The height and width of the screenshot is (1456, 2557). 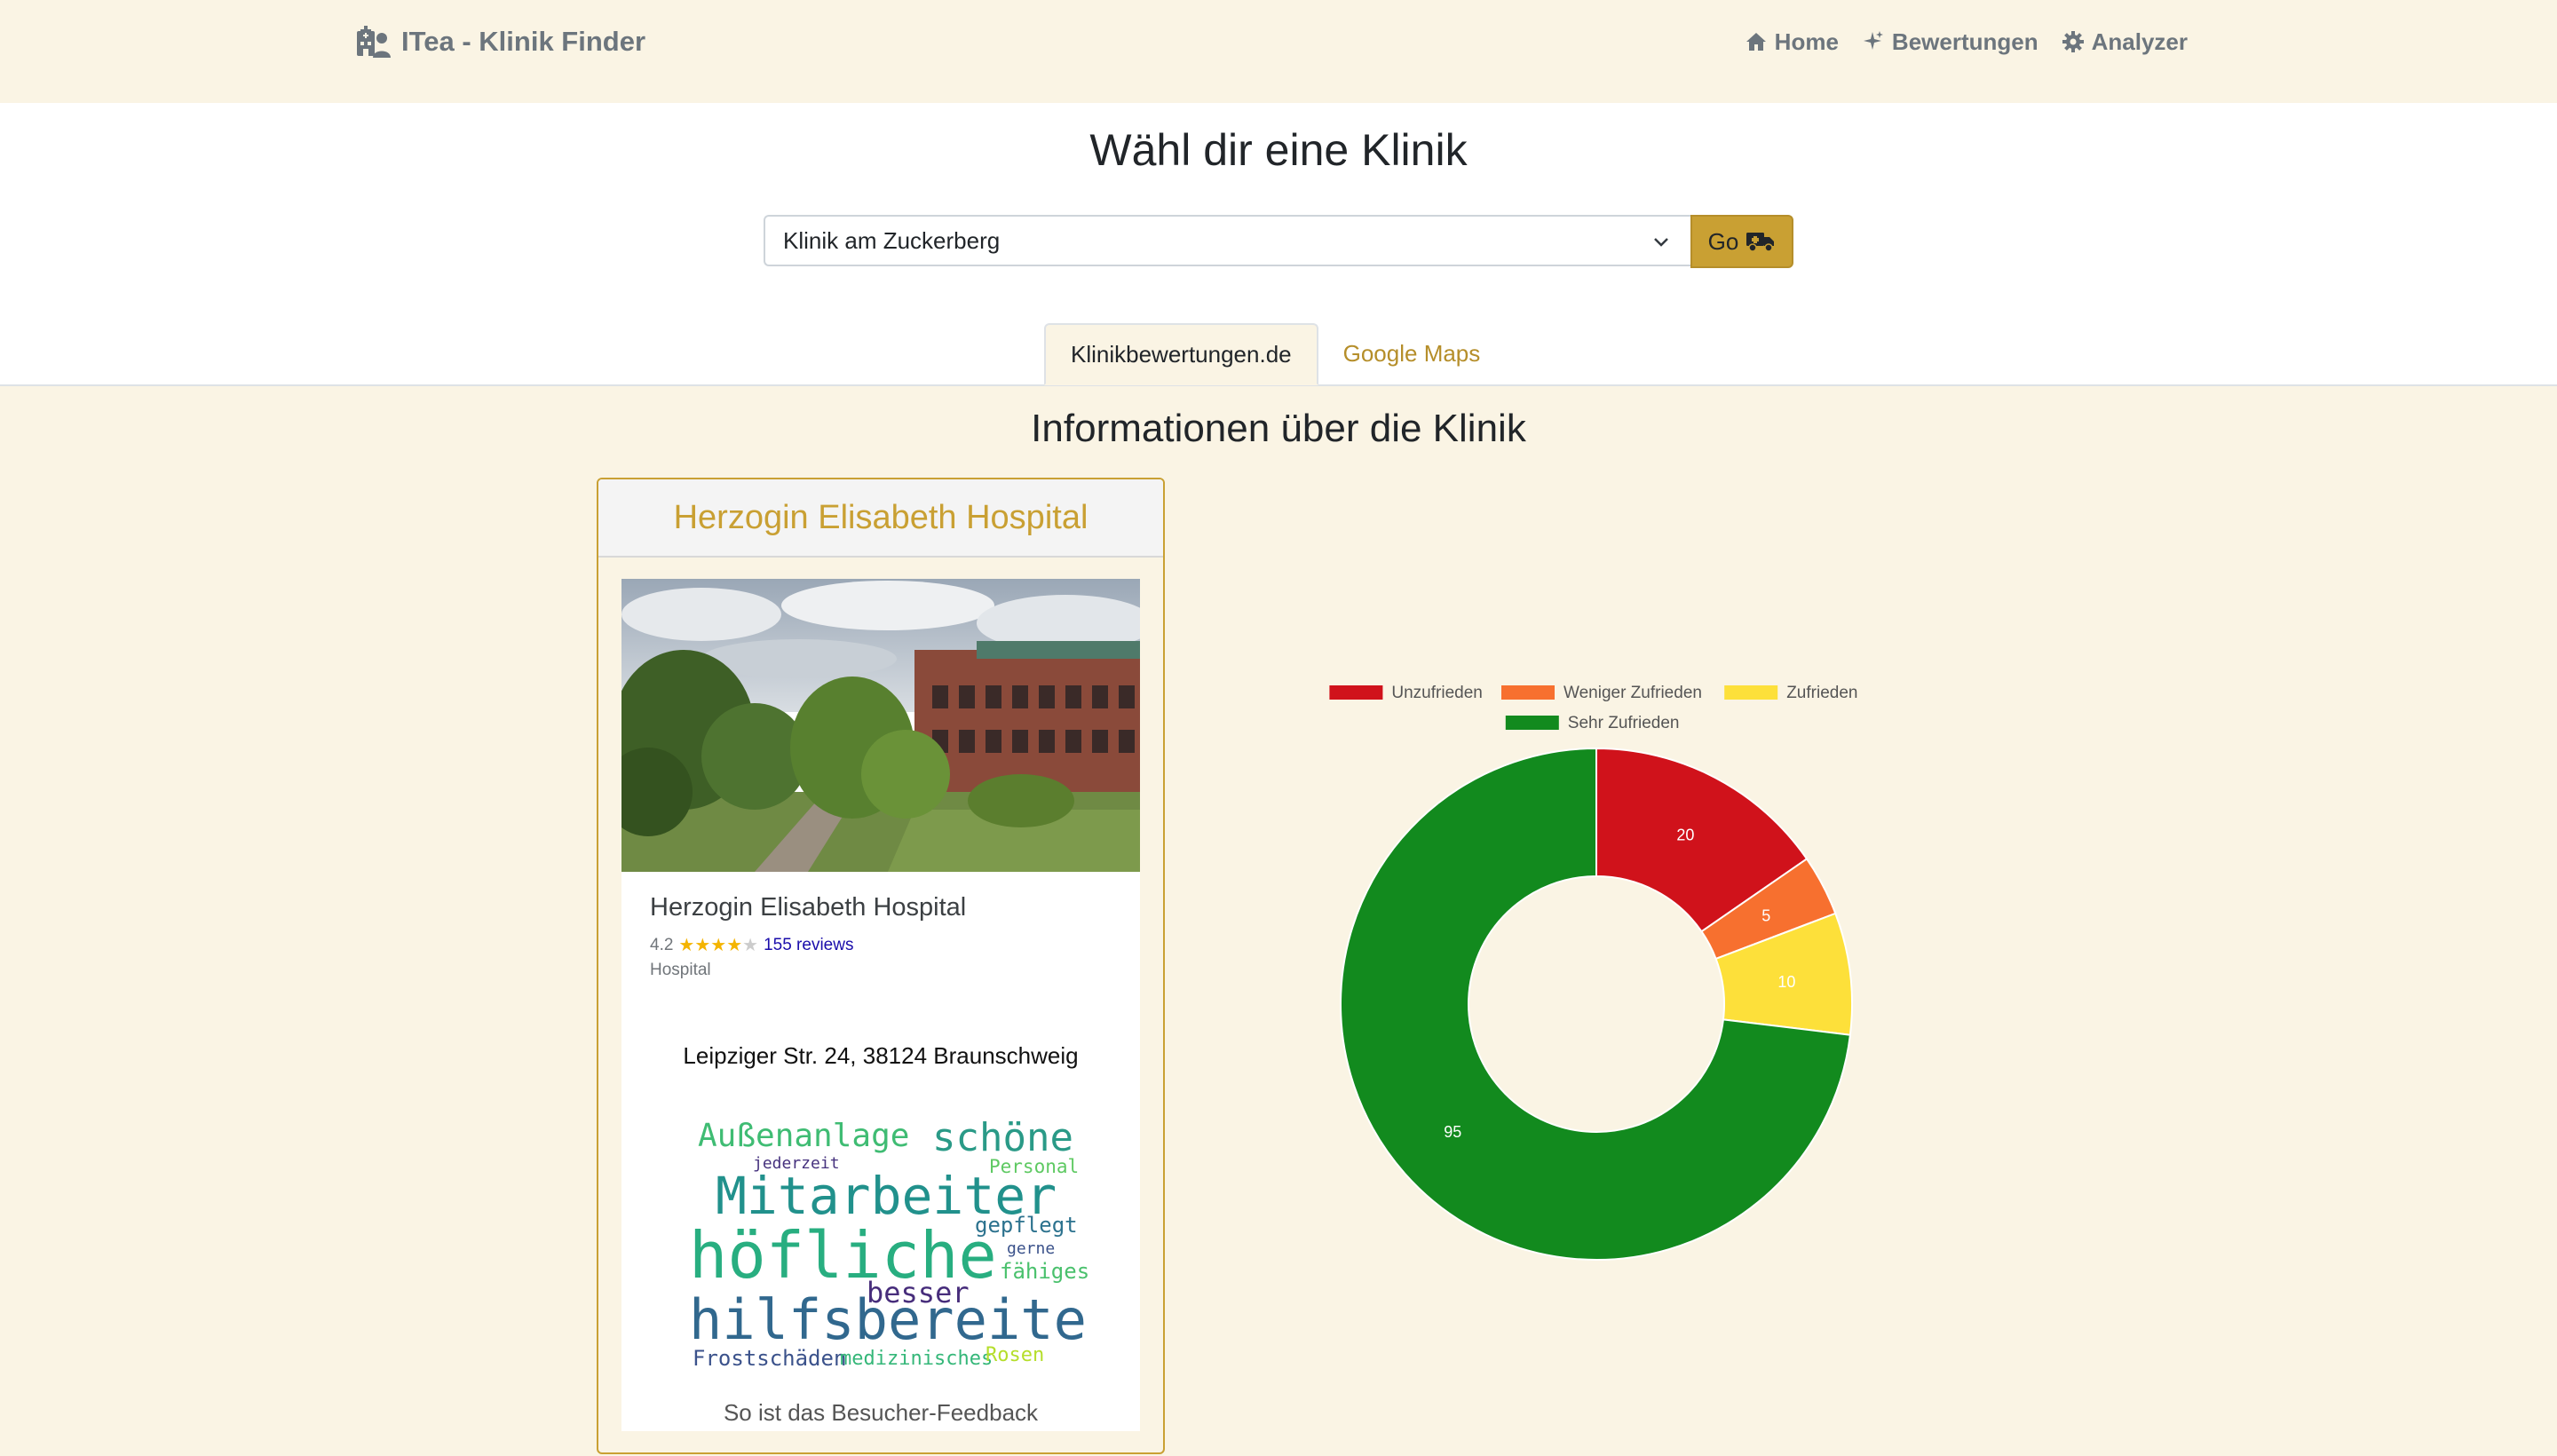 I want to click on legend-item: Sehr Zufrieden, so click(x=1592, y=723).